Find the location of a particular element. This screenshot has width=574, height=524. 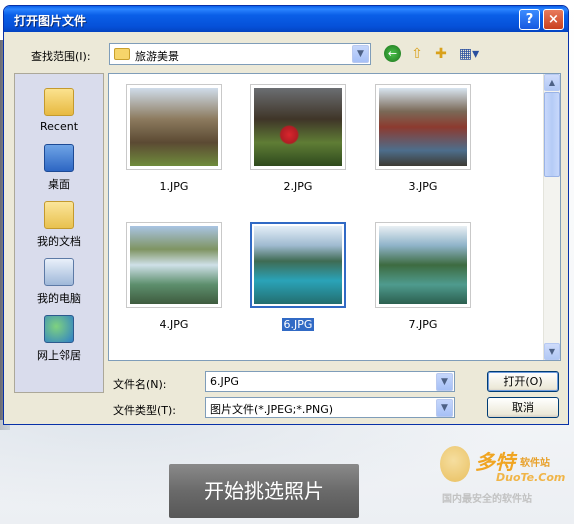

recent-folder-icon is located at coordinates (59, 102).